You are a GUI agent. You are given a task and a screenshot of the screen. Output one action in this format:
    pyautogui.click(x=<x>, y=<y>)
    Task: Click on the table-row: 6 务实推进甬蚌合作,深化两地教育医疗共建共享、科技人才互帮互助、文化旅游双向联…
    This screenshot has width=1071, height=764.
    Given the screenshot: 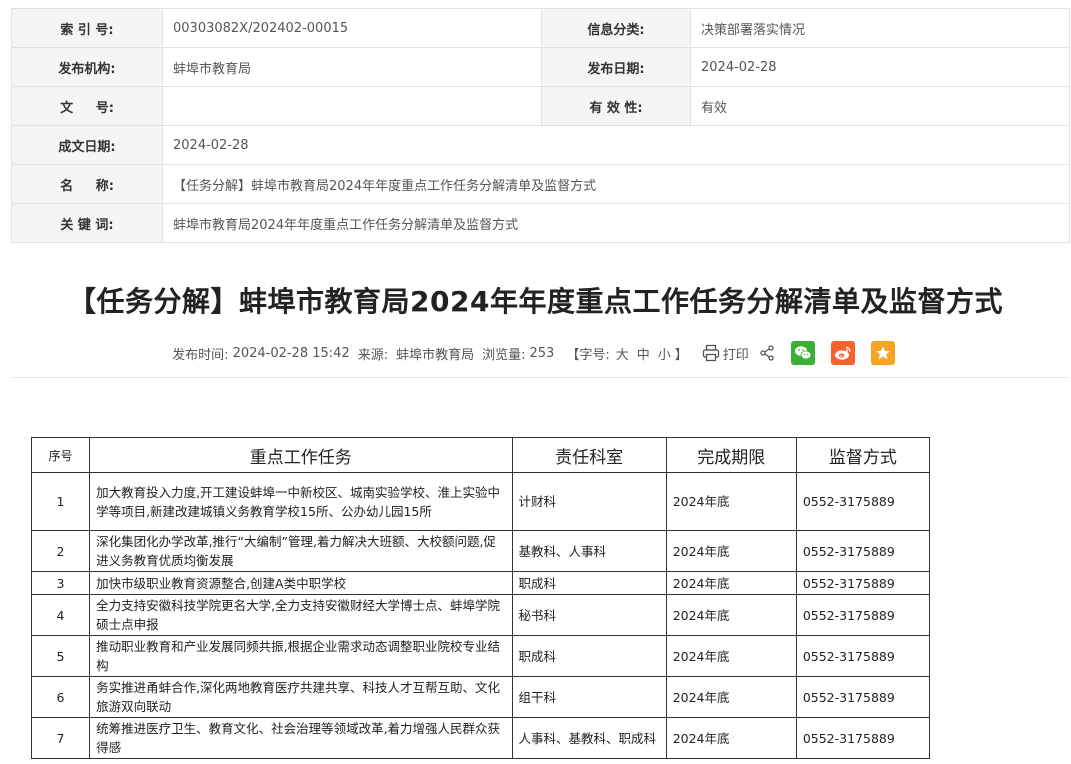 What is the action you would take?
    pyautogui.click(x=480, y=697)
    